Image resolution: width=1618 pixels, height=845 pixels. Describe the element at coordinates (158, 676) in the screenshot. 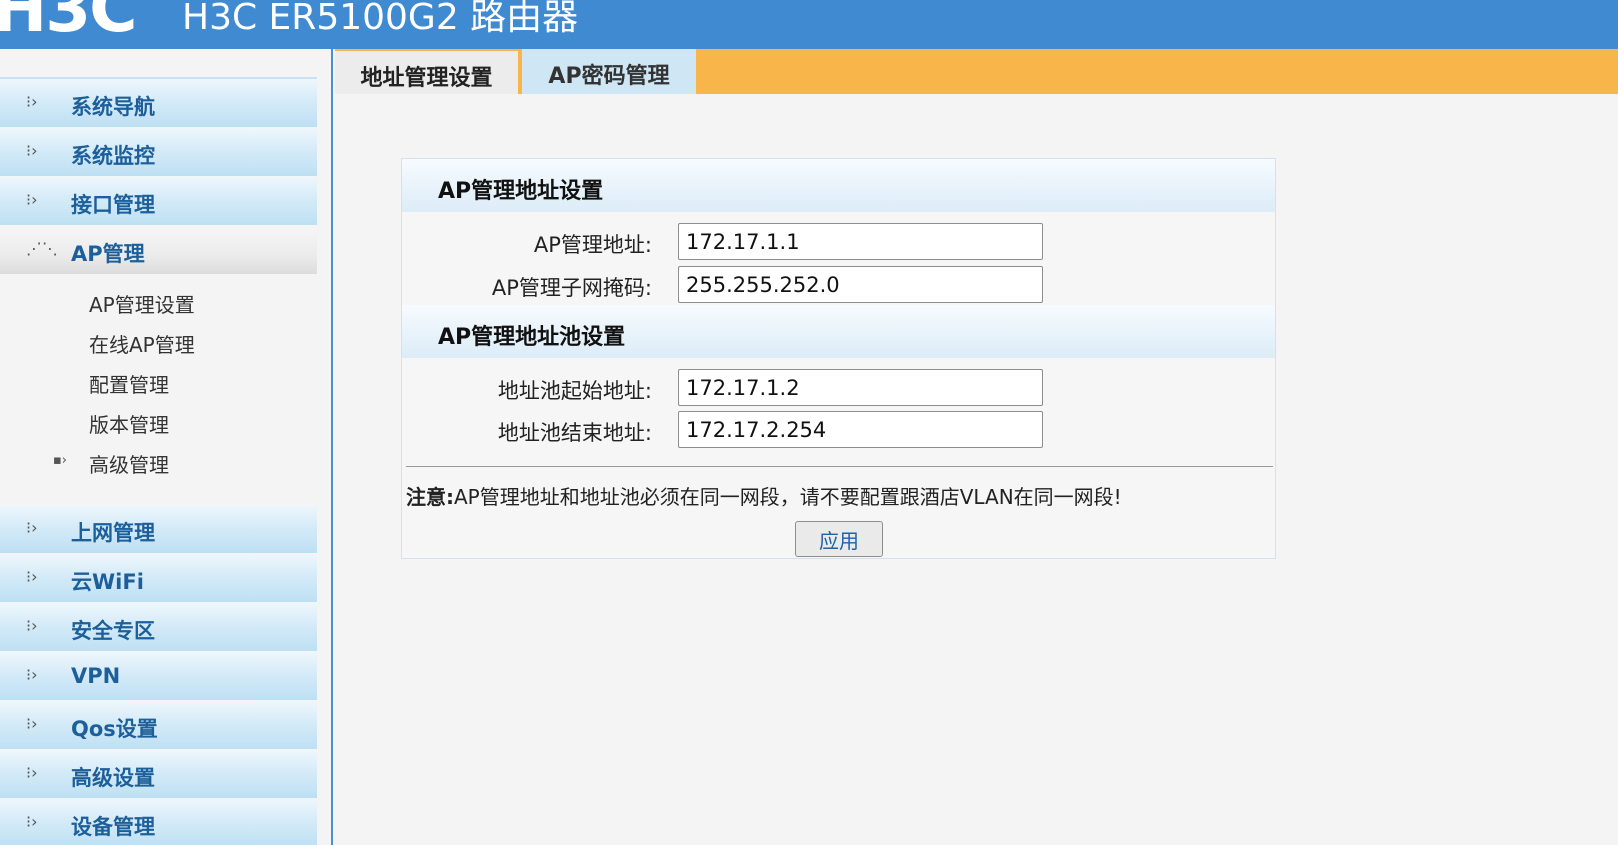

I see `sidebar-item-vpn: ⁝› VPN` at that location.